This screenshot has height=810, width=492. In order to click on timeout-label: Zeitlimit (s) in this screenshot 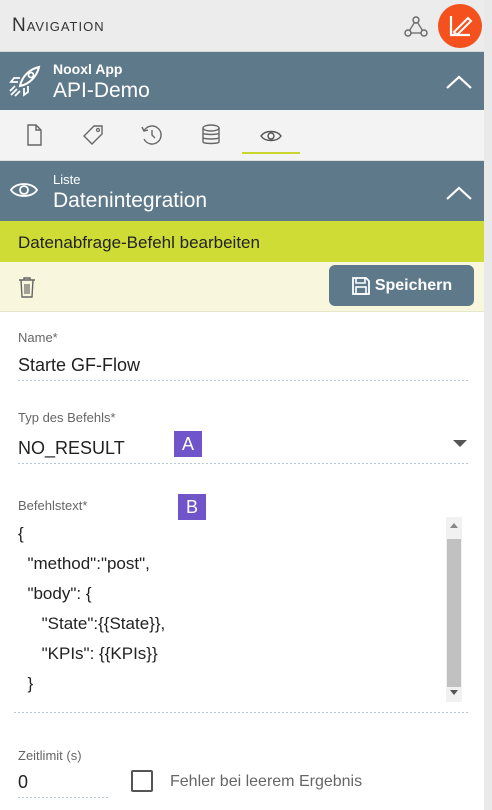, I will do `click(50, 755)`.